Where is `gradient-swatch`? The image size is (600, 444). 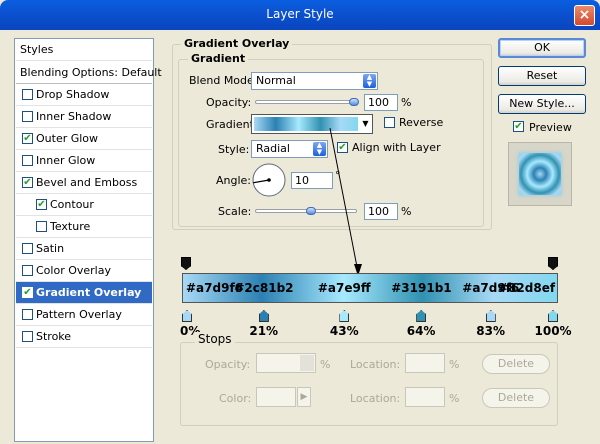 gradient-swatch is located at coordinates (306, 124).